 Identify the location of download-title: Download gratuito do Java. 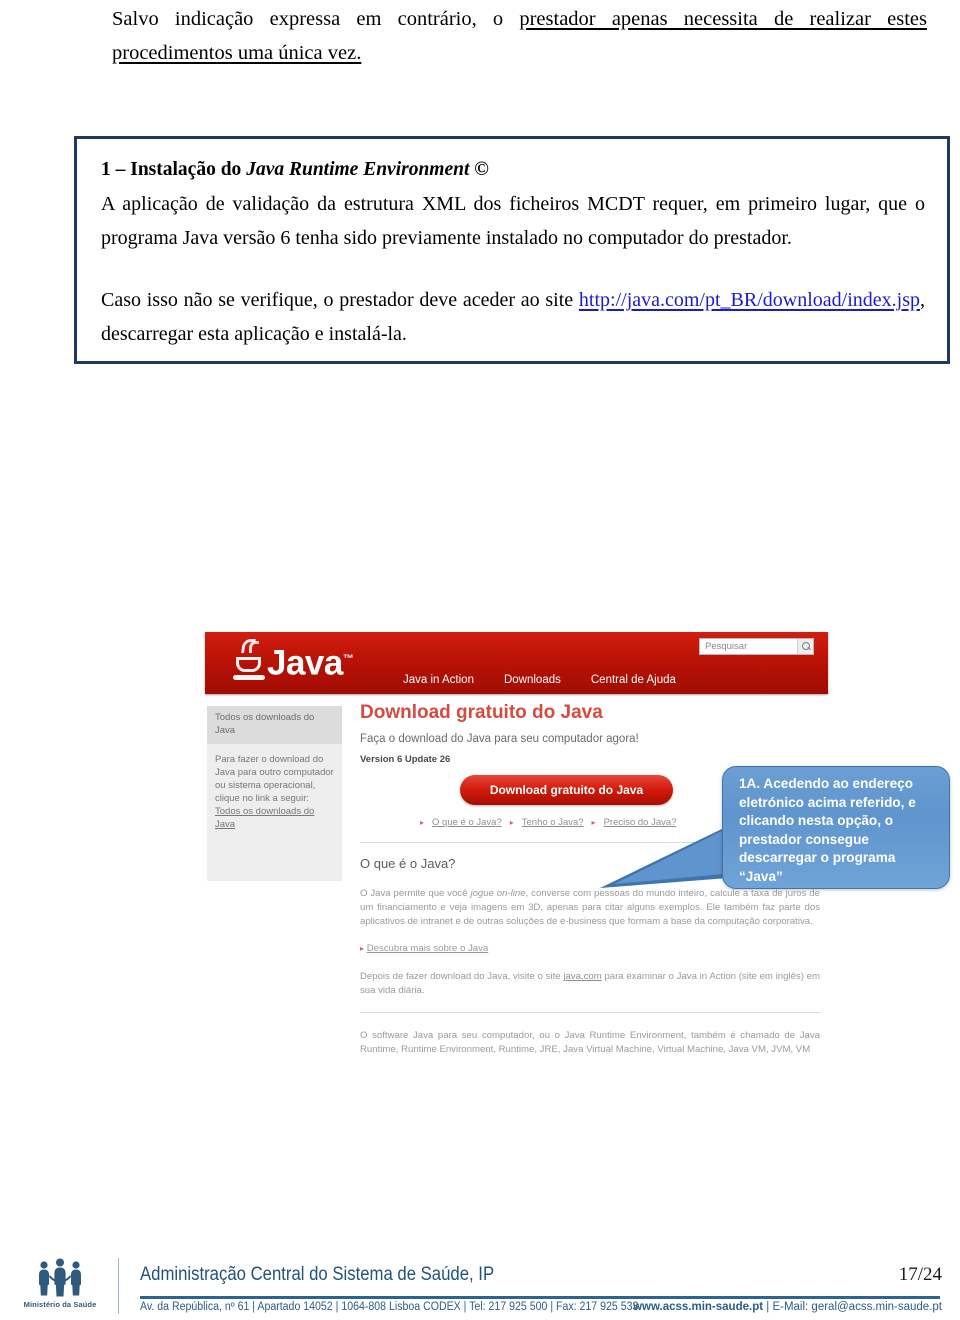
(481, 712).